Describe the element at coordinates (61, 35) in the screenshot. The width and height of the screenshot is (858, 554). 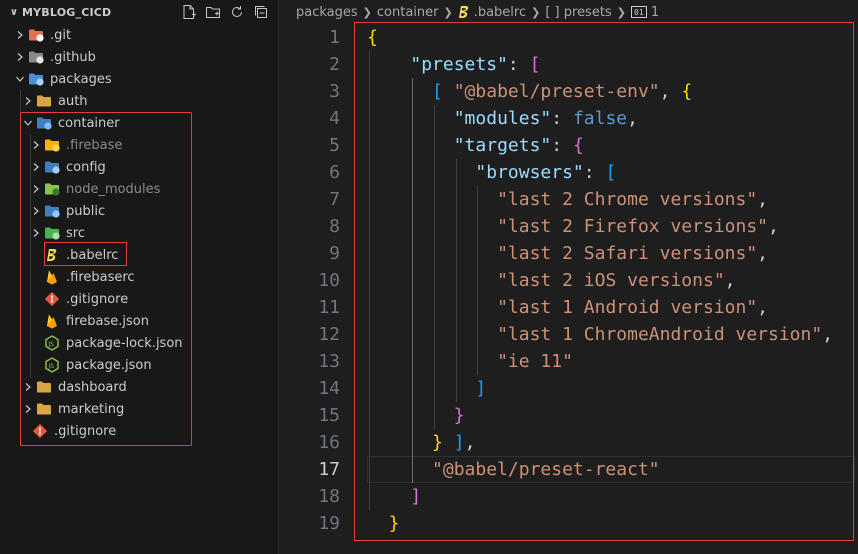
I see `tree-item-label: .git` at that location.